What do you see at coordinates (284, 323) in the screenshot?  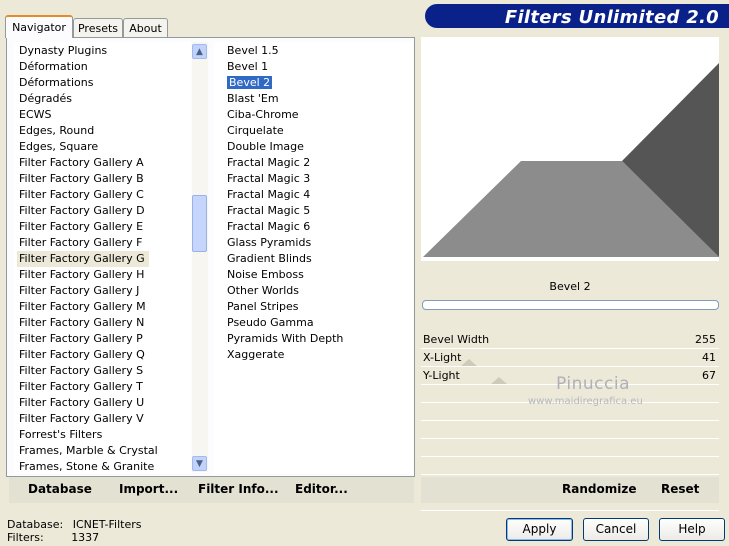 I see `filter-item: Pseudo Gamma` at bounding box center [284, 323].